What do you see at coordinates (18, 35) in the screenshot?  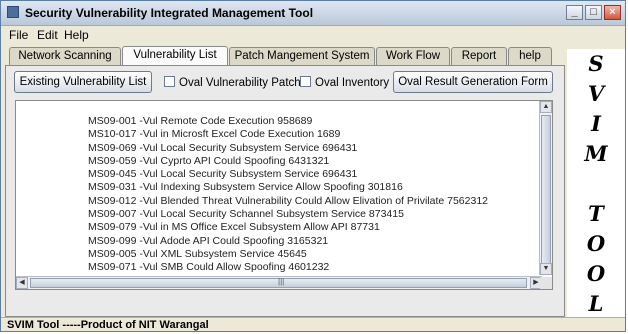 I see `menu-file: File` at bounding box center [18, 35].